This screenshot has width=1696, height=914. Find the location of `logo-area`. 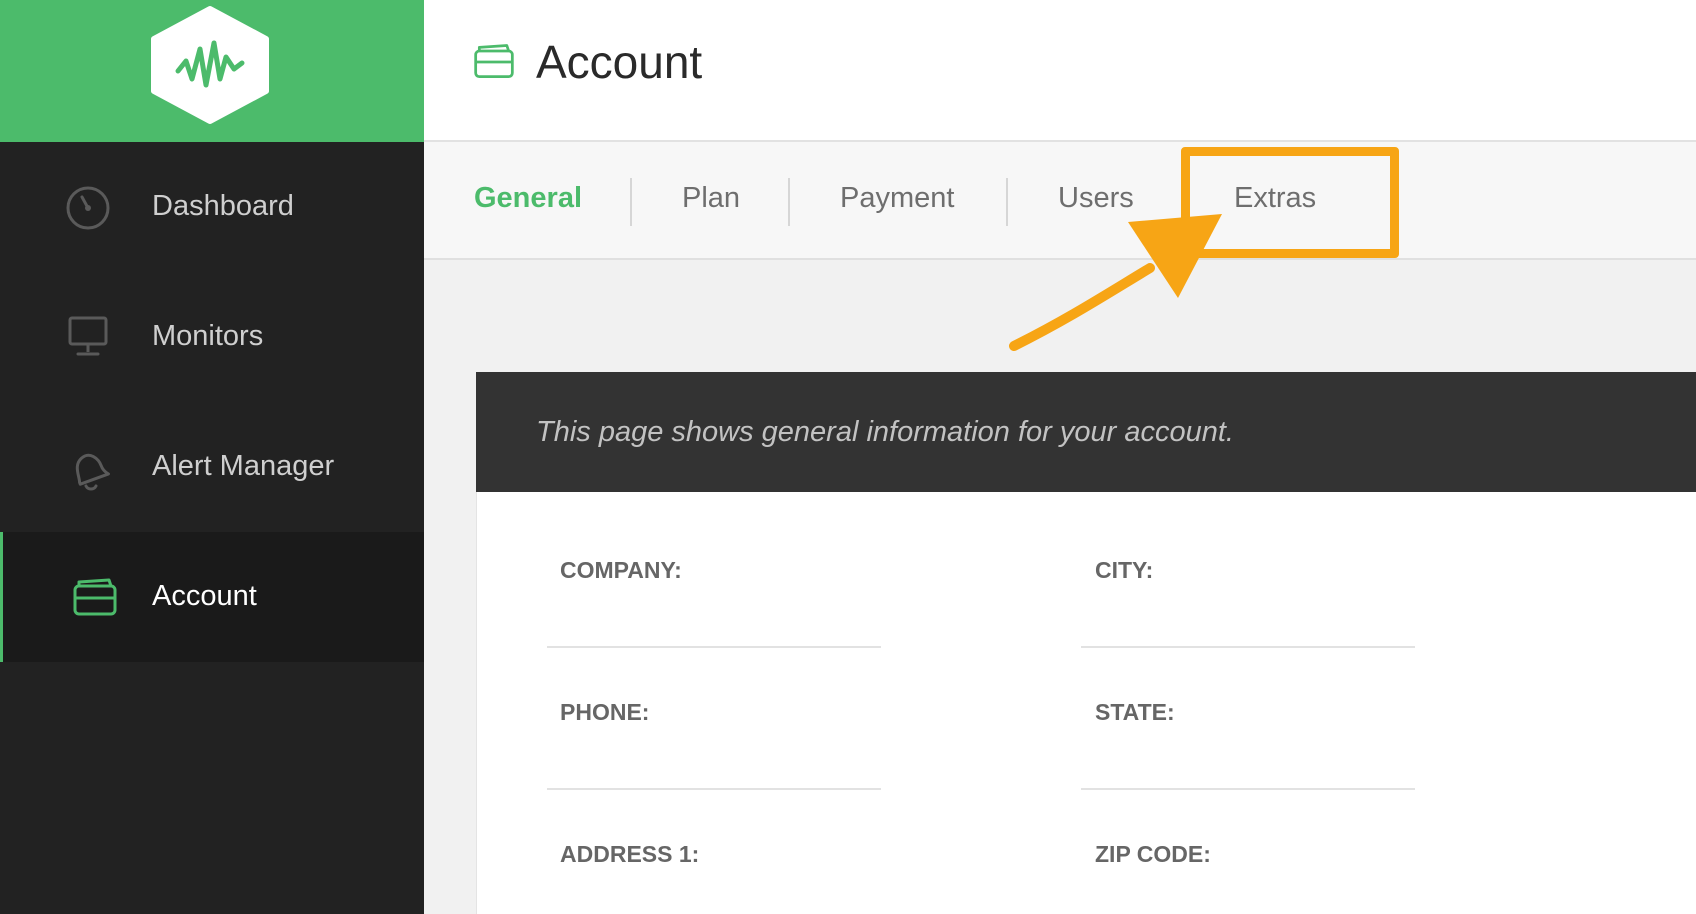

logo-area is located at coordinates (212, 71).